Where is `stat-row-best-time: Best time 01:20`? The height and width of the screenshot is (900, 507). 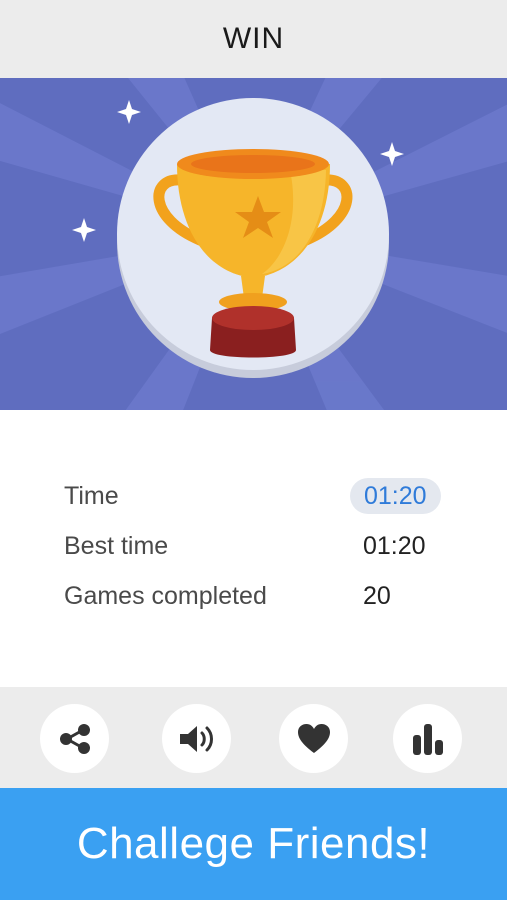
stat-row-best-time: Best time 01:20 is located at coordinates (253, 546).